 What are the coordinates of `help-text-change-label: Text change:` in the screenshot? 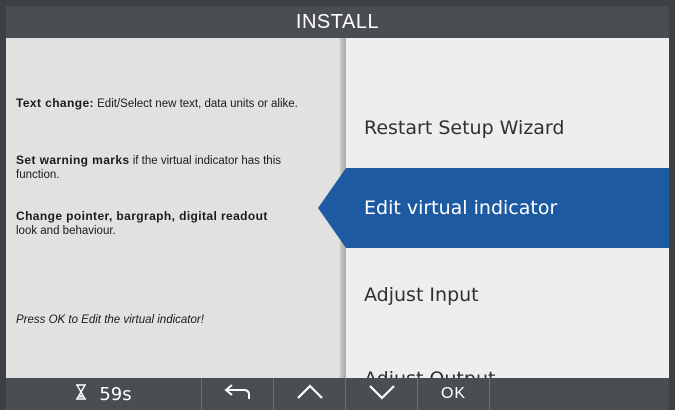 It's located at (55, 103).